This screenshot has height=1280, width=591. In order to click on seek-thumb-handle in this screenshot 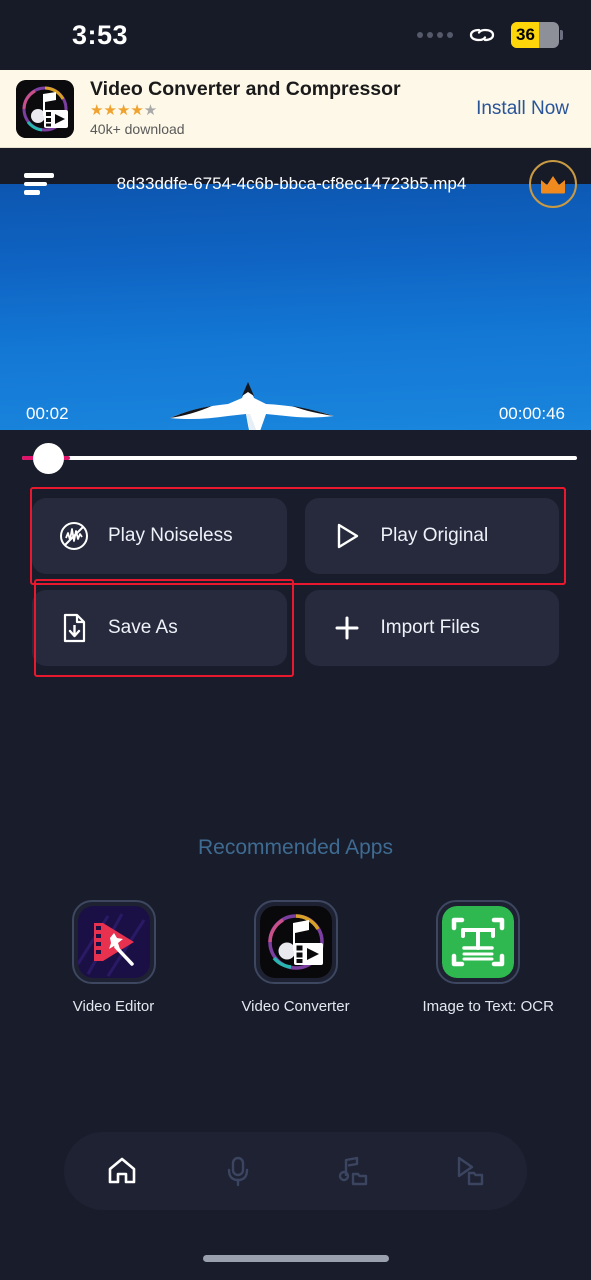, I will do `click(48, 458)`.